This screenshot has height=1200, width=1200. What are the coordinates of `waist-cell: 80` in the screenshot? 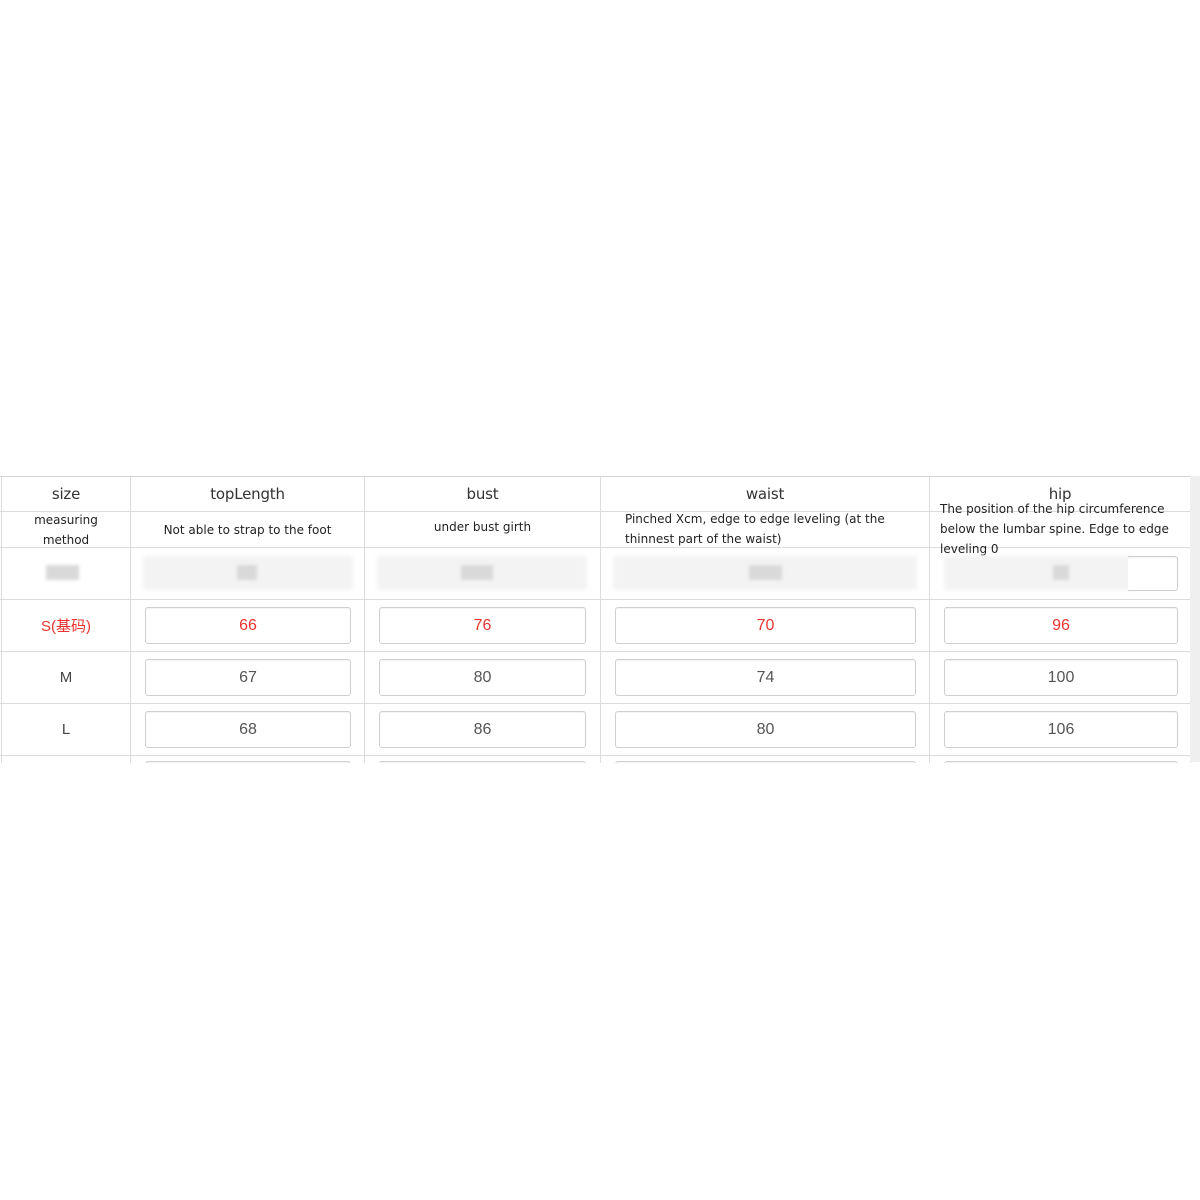 It's located at (764, 729).